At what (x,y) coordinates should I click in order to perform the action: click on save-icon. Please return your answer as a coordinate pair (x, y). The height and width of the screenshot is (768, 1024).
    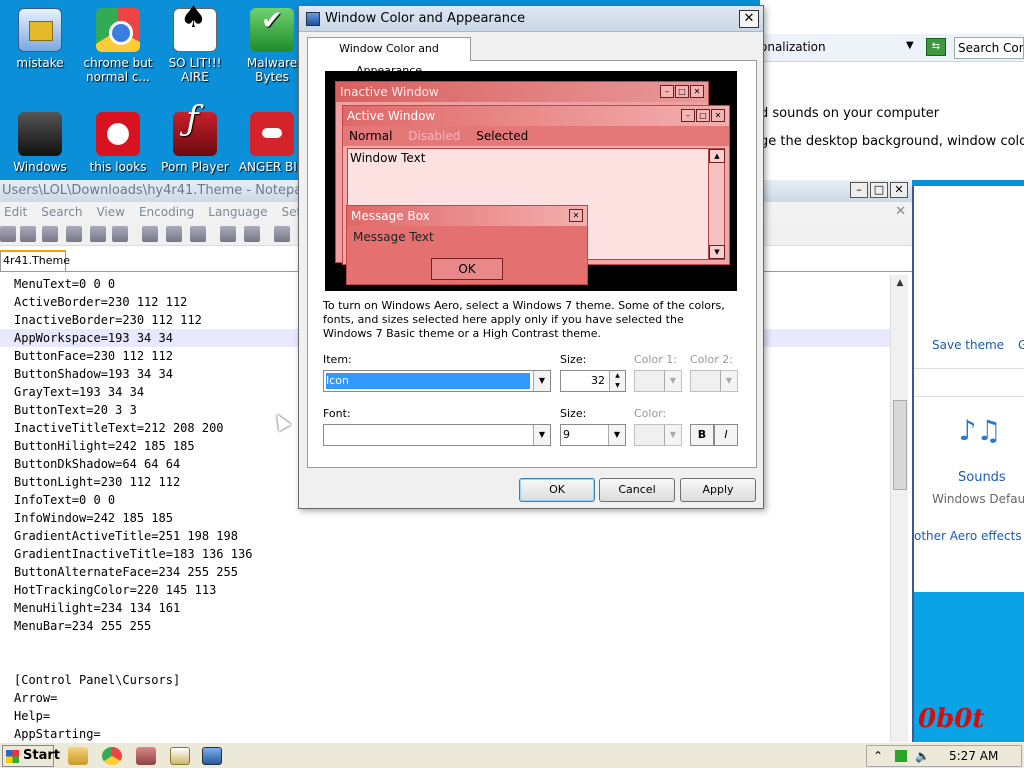
    Looking at the image, I should click on (28, 234).